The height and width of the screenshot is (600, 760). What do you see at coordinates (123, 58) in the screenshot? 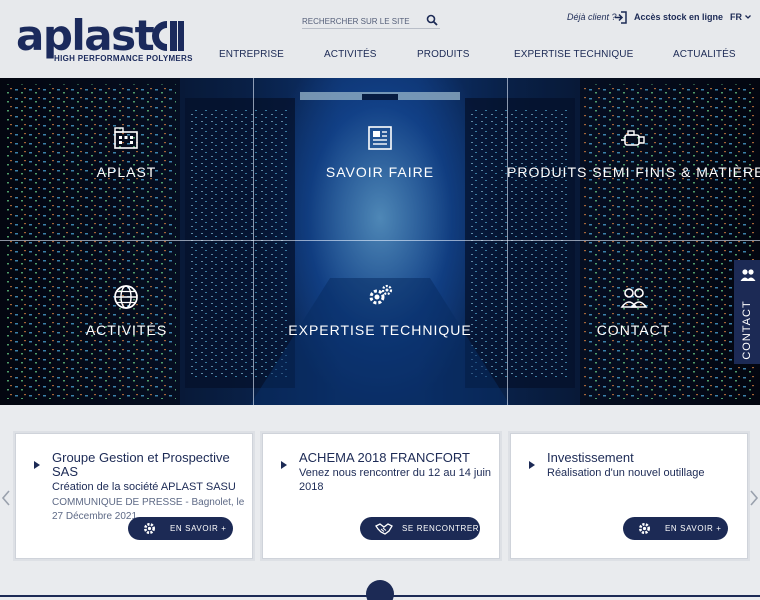
I see `logo-tagline: HIGH PERFORMANCE POLYMERS` at bounding box center [123, 58].